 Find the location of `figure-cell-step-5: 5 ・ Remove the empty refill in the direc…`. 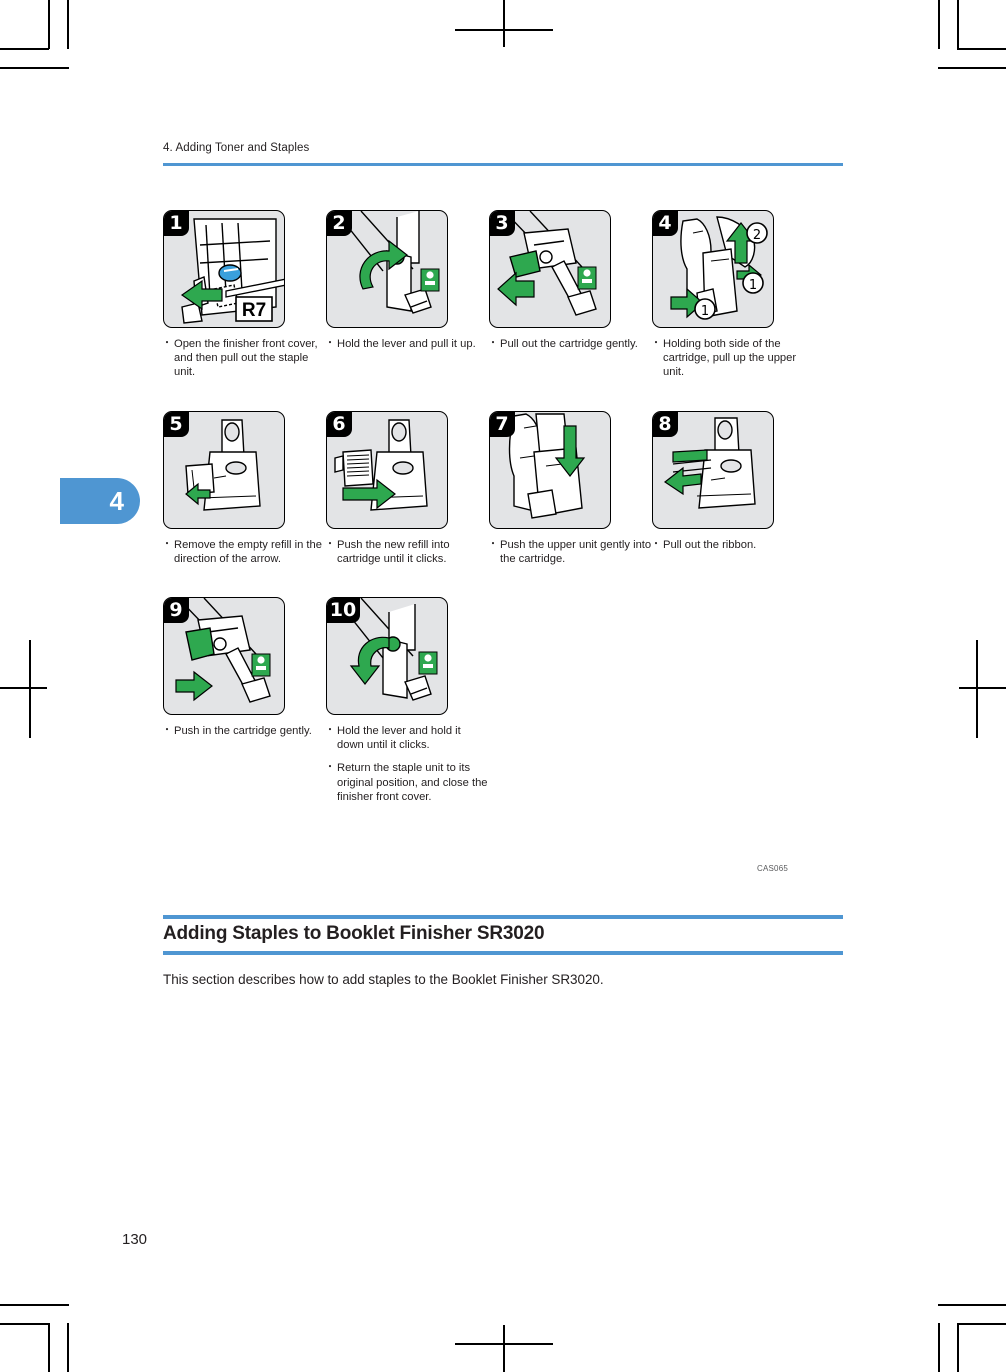

figure-cell-step-5: 5 ・ Remove the empty refill in the direc… is located at coordinates (244, 488).